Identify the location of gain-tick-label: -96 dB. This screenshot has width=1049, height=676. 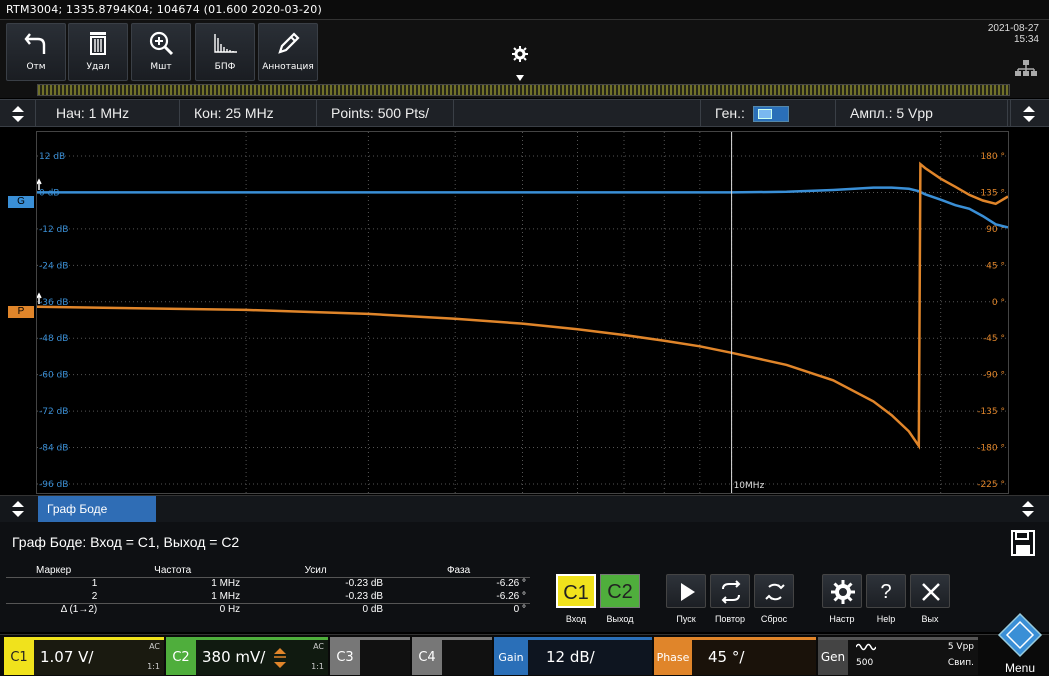
(53, 485).